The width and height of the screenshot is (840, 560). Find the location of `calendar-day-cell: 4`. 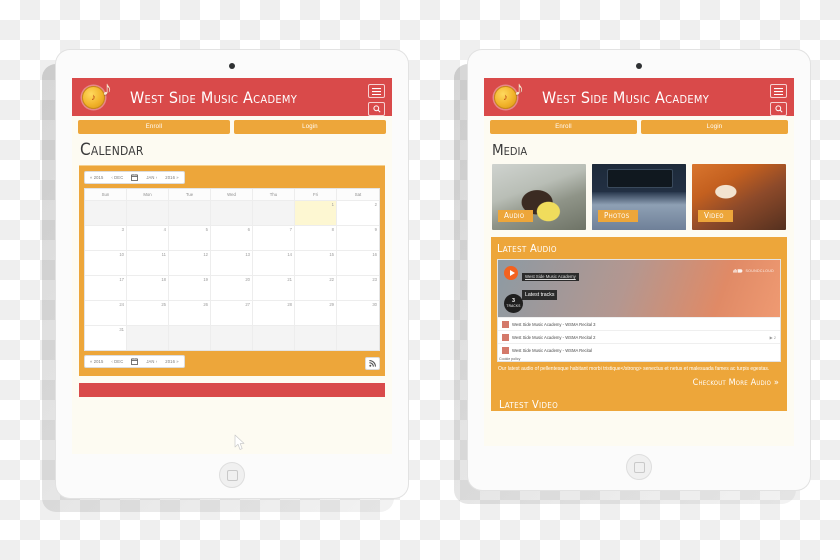

calendar-day-cell: 4 is located at coordinates (148, 237).